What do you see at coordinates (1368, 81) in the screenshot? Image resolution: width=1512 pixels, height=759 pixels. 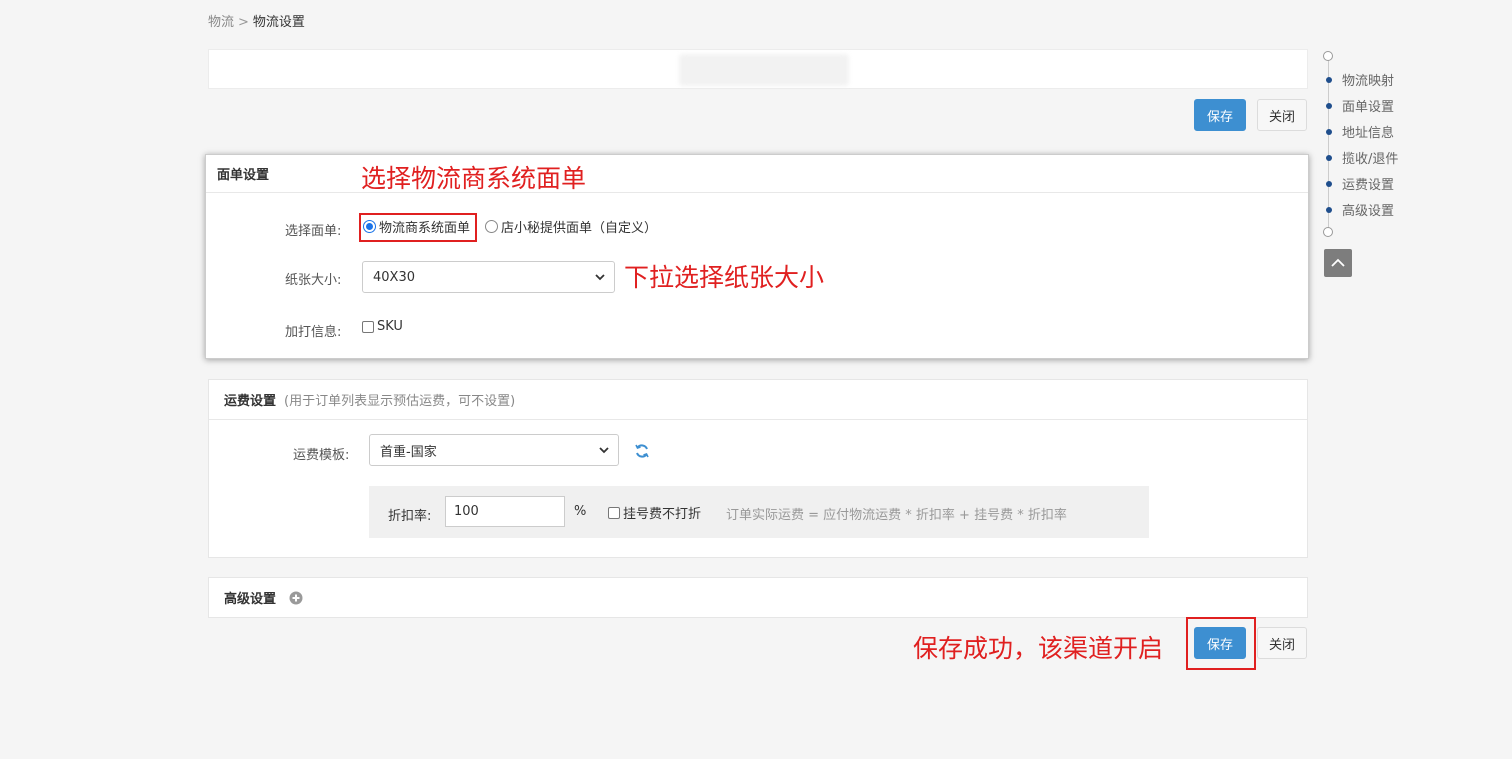 I see `side-nav-label: 物流映射` at bounding box center [1368, 81].